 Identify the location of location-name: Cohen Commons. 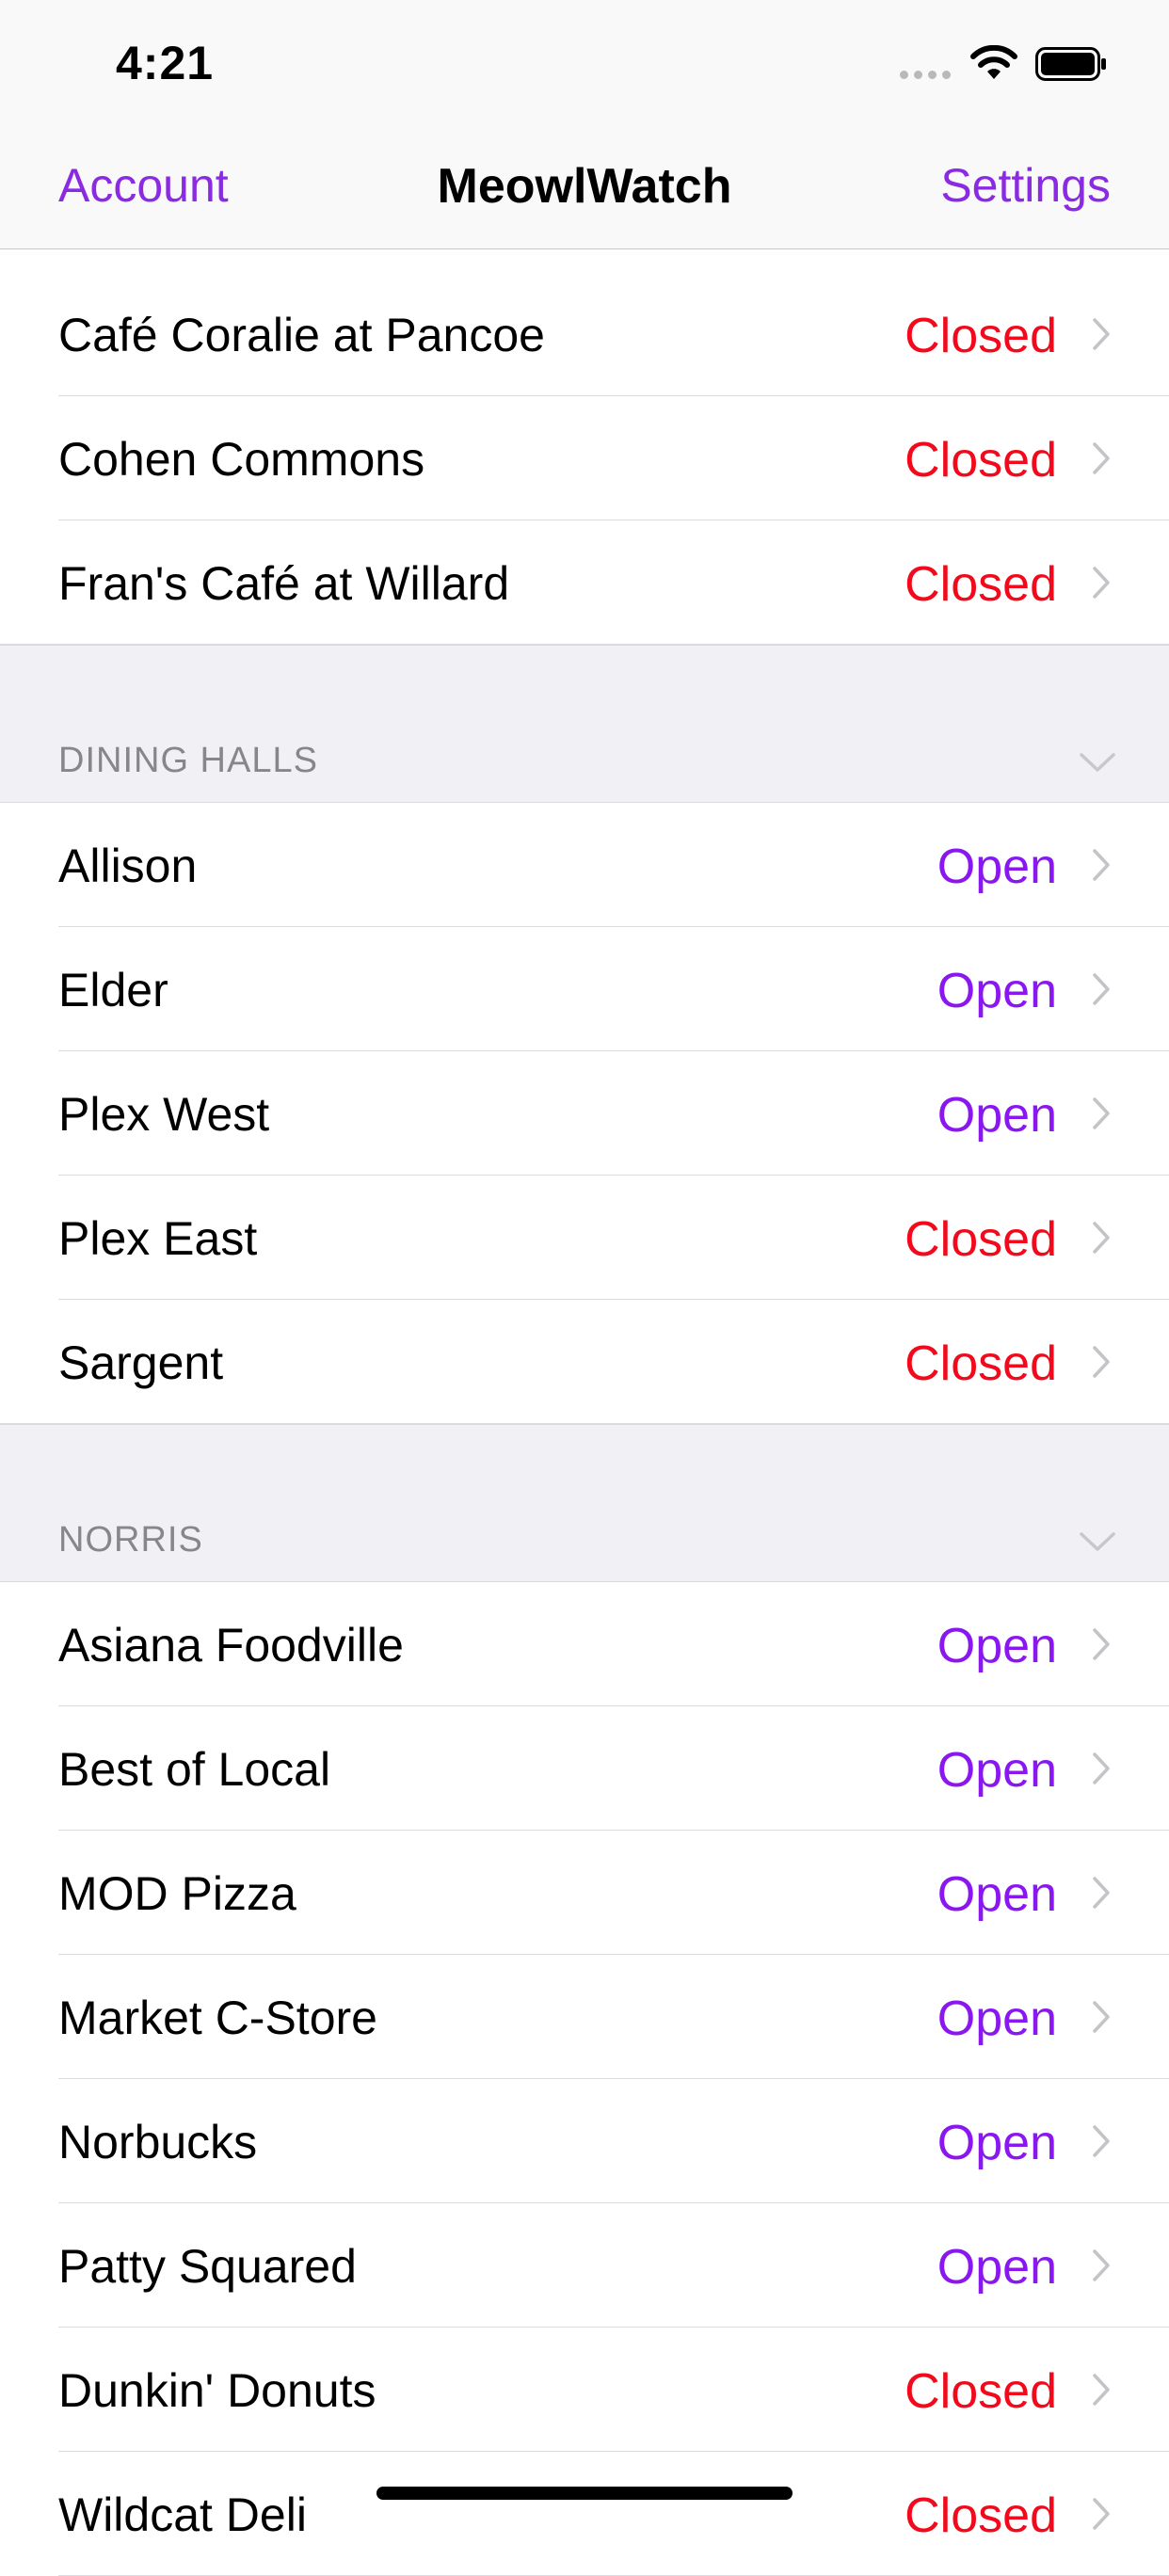
(241, 459).